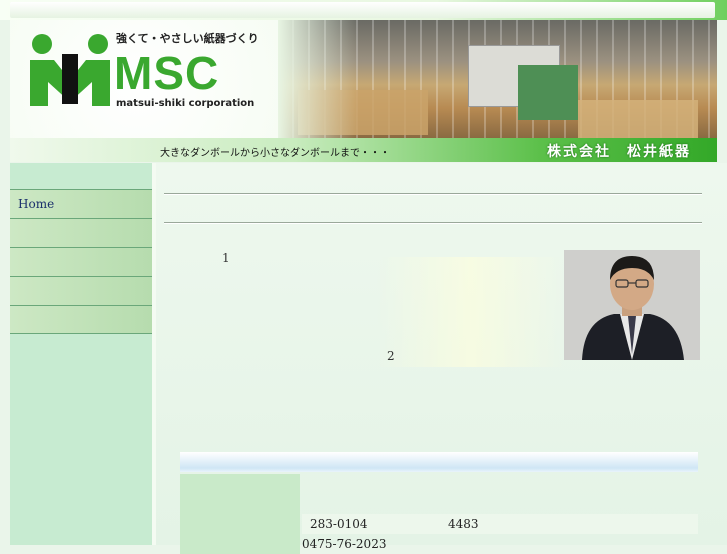  Describe the element at coordinates (275, 153) in the screenshot. I see `banner-slogan: 大きなダンボールから小さなダンボールまで・・・` at that location.